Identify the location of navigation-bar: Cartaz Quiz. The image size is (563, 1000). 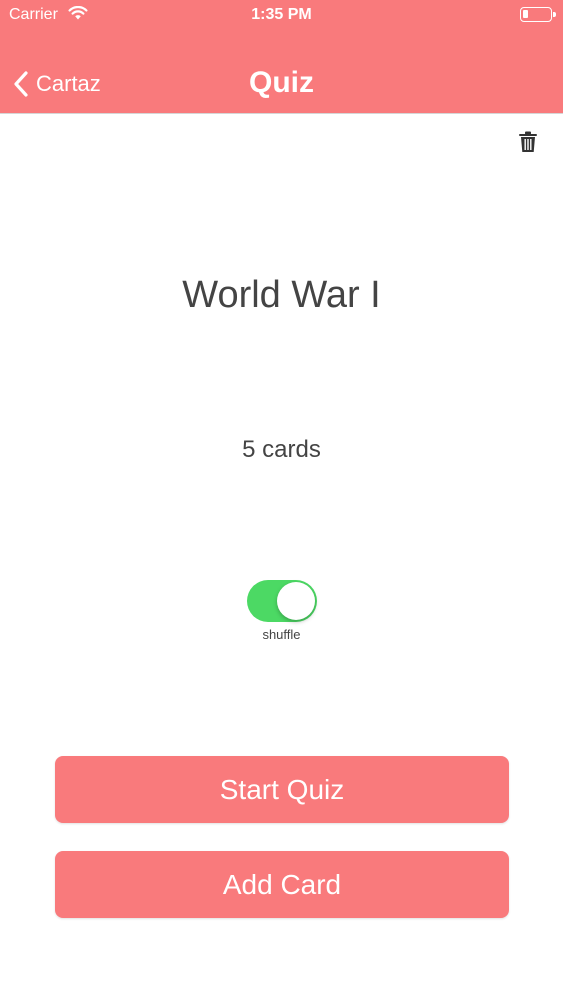
(281, 82).